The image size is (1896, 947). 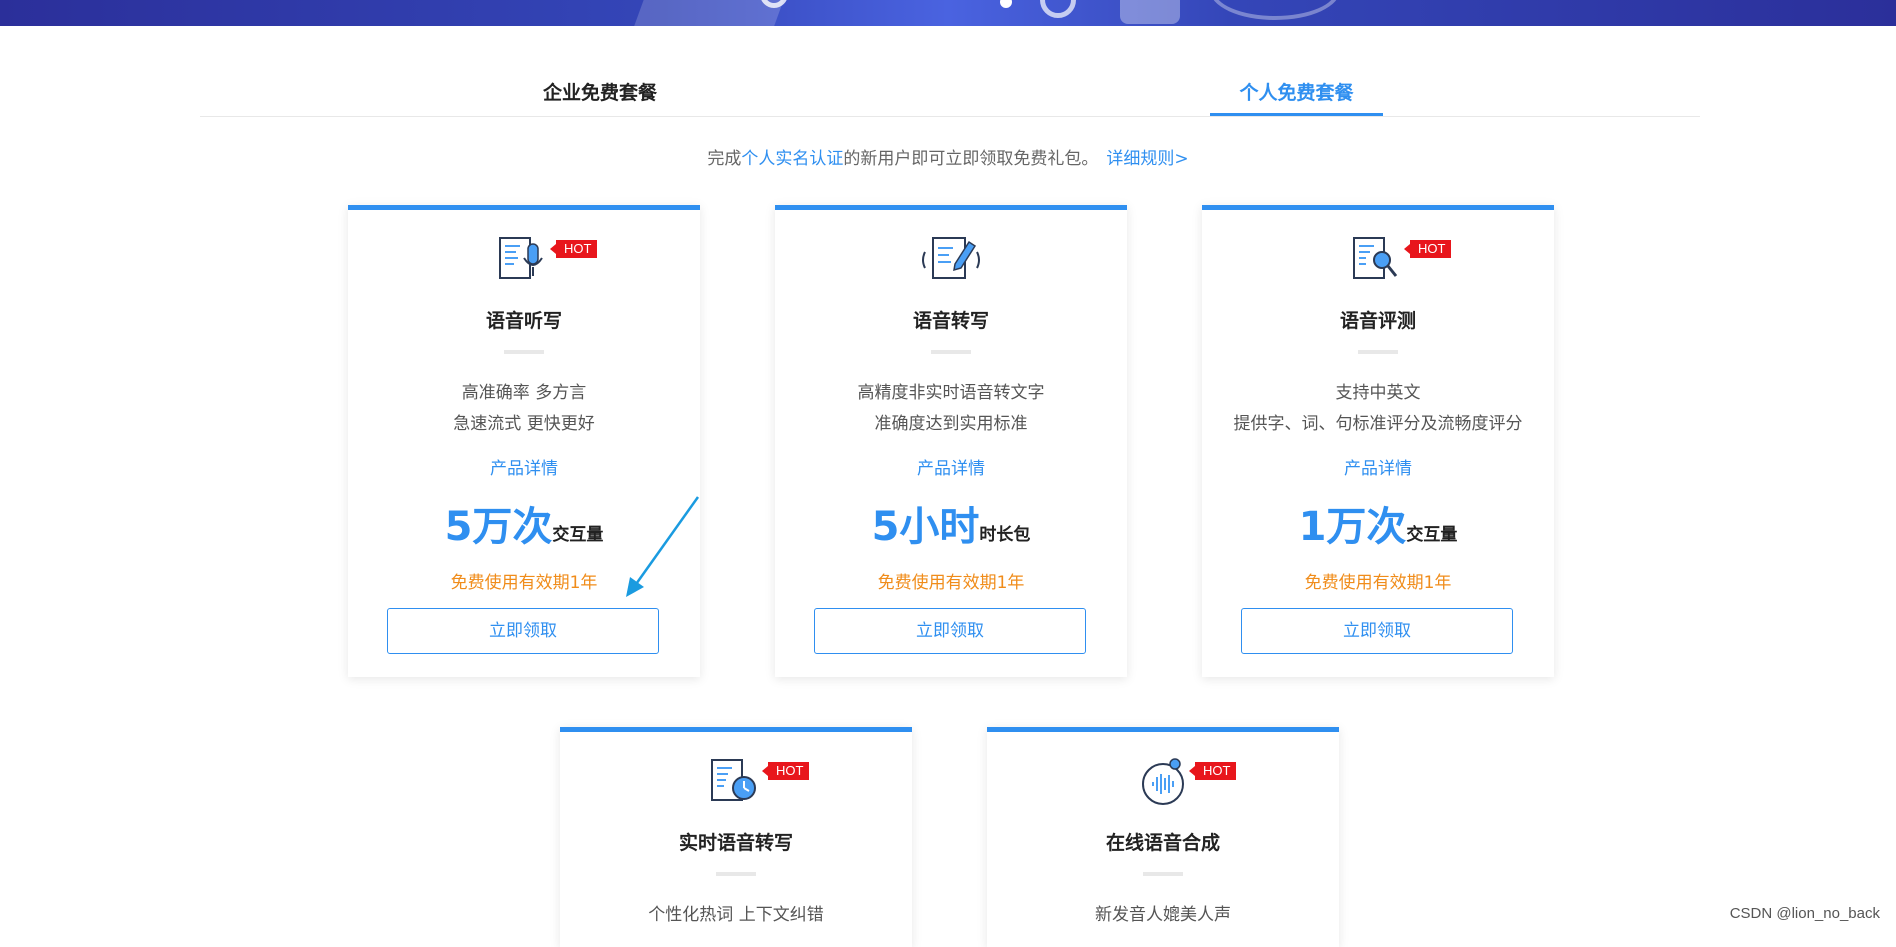 I want to click on card-description: 高精度非实时语音转文字 准确度达到实用标准, so click(x=951, y=409).